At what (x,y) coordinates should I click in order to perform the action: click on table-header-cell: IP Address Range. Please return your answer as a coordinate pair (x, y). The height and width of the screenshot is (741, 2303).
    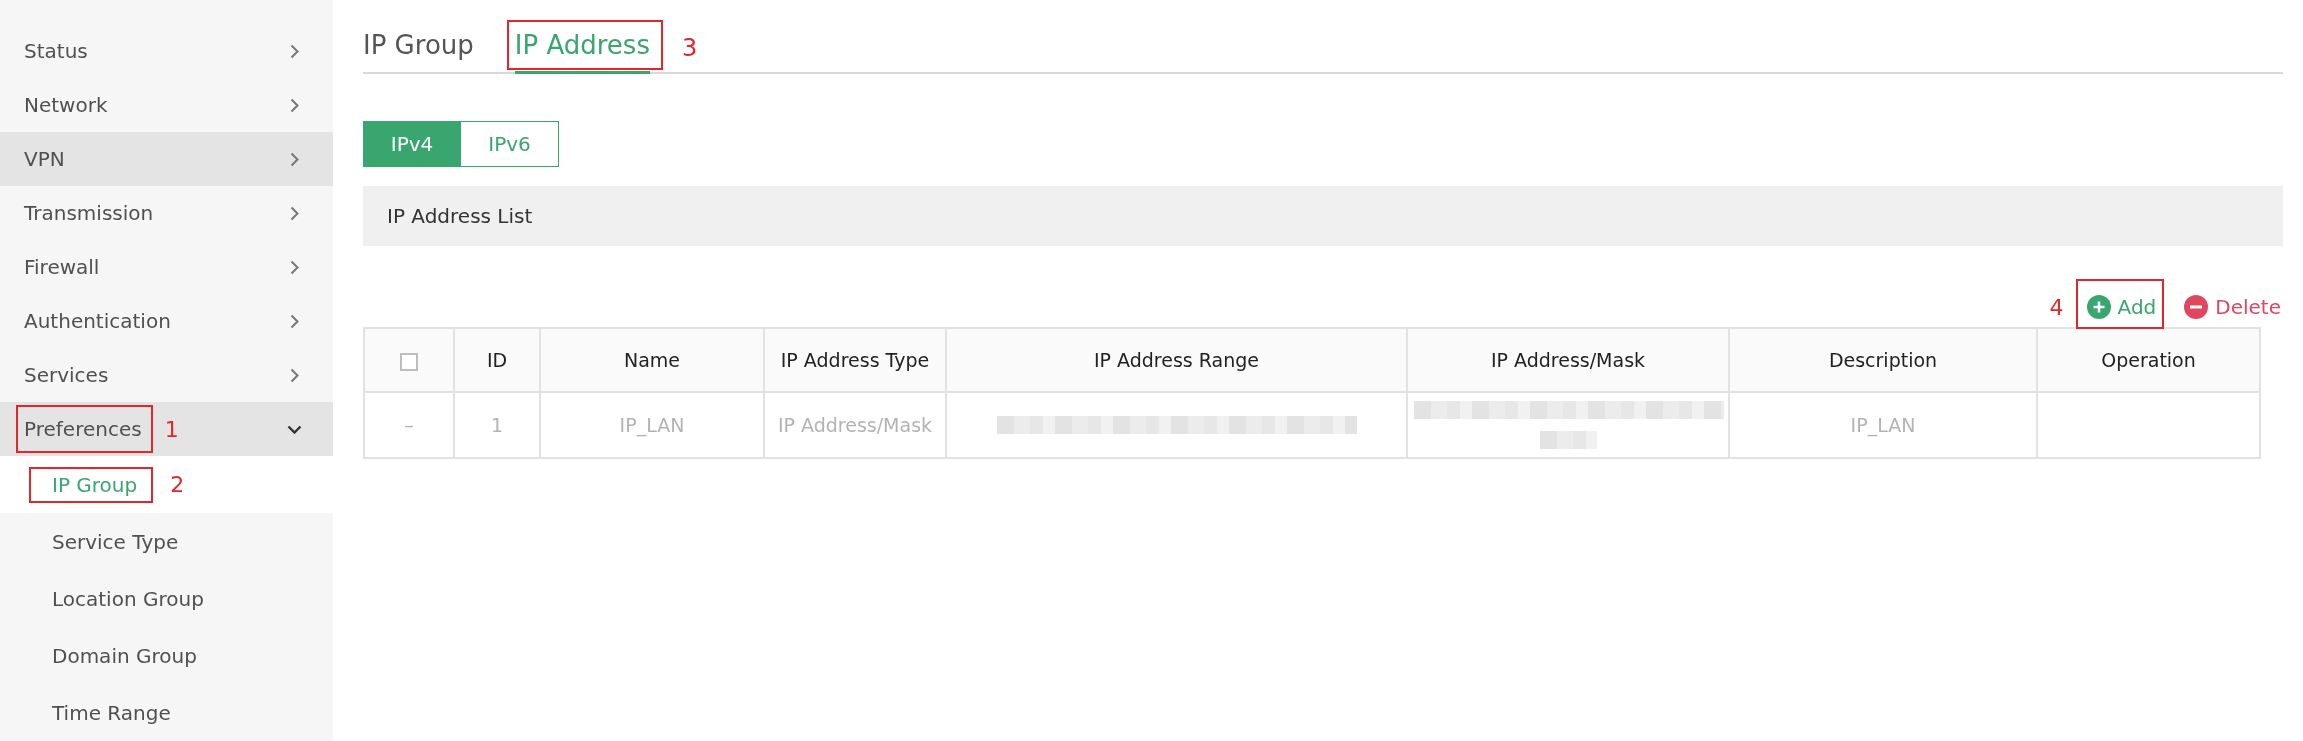
    Looking at the image, I should click on (1176, 360).